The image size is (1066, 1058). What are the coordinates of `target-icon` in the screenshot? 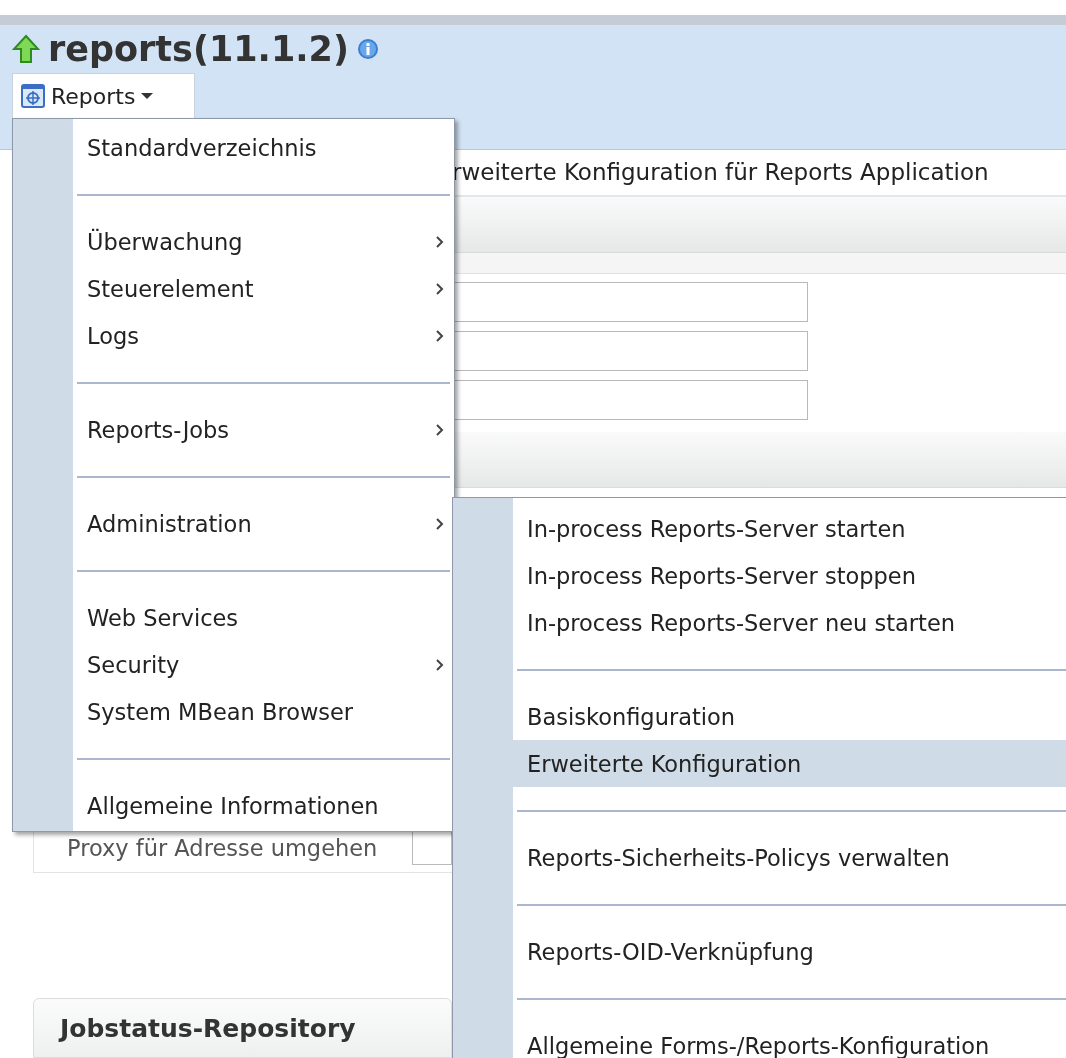 It's located at (33, 96).